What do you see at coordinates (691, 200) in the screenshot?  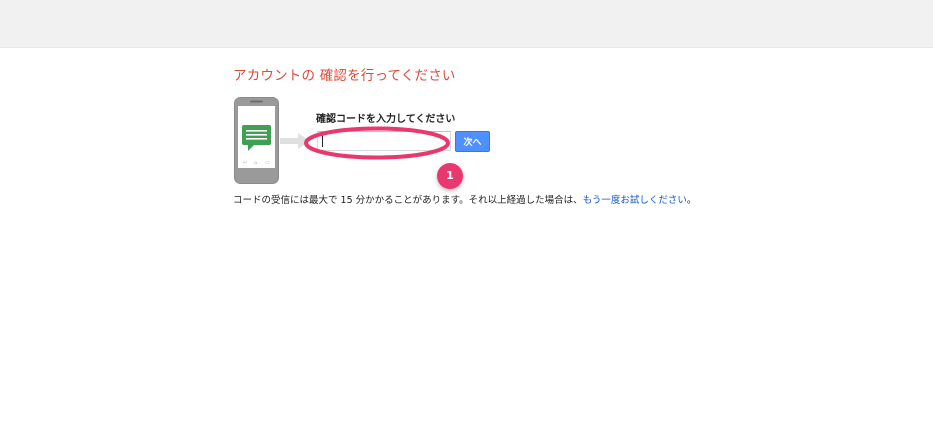 I see `help-text-after: 。` at bounding box center [691, 200].